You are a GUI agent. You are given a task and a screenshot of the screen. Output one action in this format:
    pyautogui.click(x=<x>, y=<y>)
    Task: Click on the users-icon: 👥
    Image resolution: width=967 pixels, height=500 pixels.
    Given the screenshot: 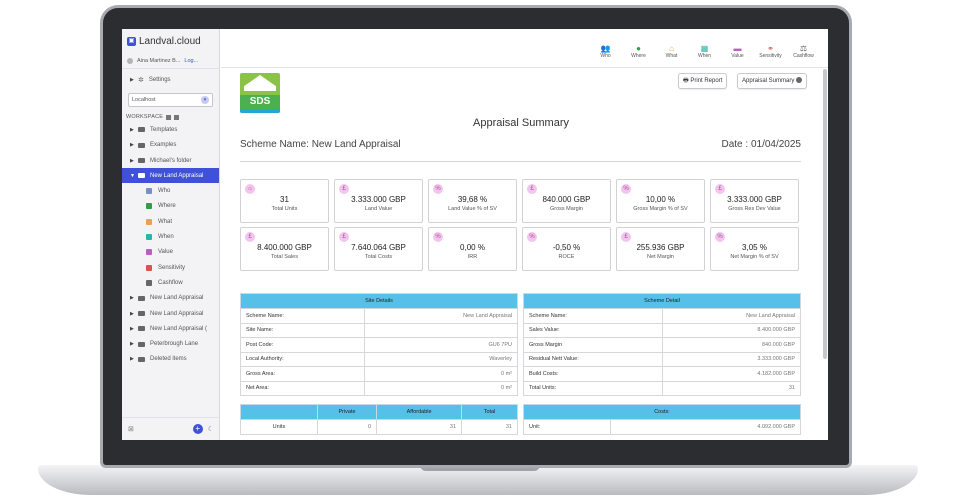 What is the action you would take?
    pyautogui.click(x=605, y=48)
    